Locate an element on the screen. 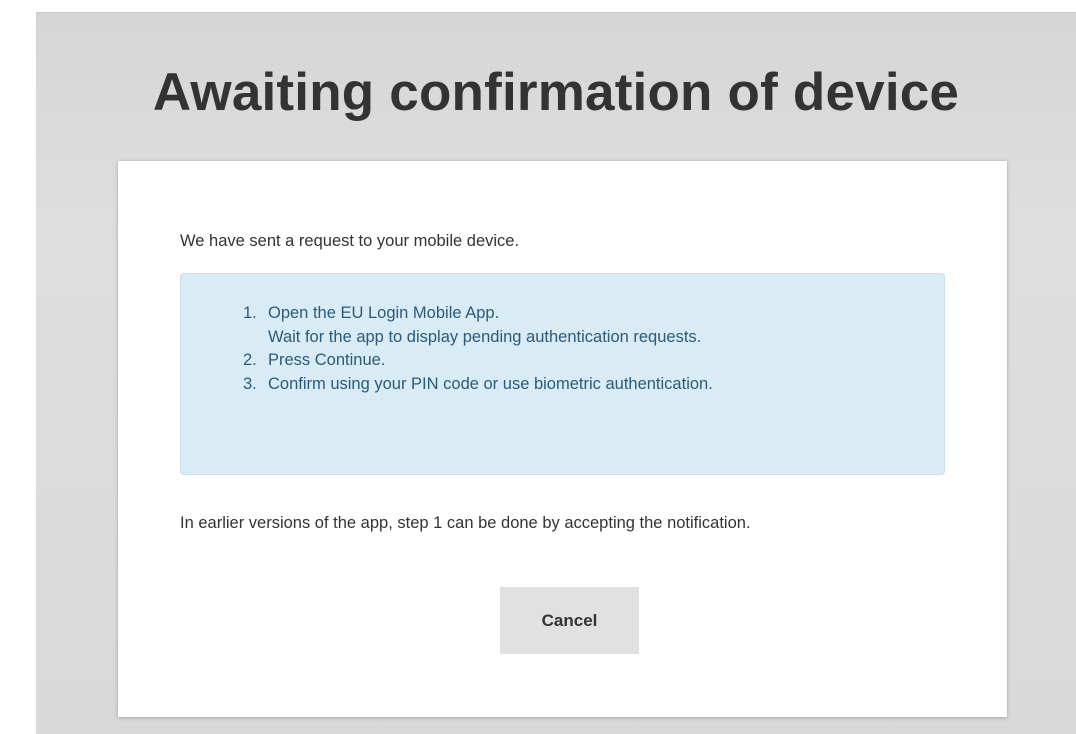  cancel-button: Cancel is located at coordinates (569, 620).